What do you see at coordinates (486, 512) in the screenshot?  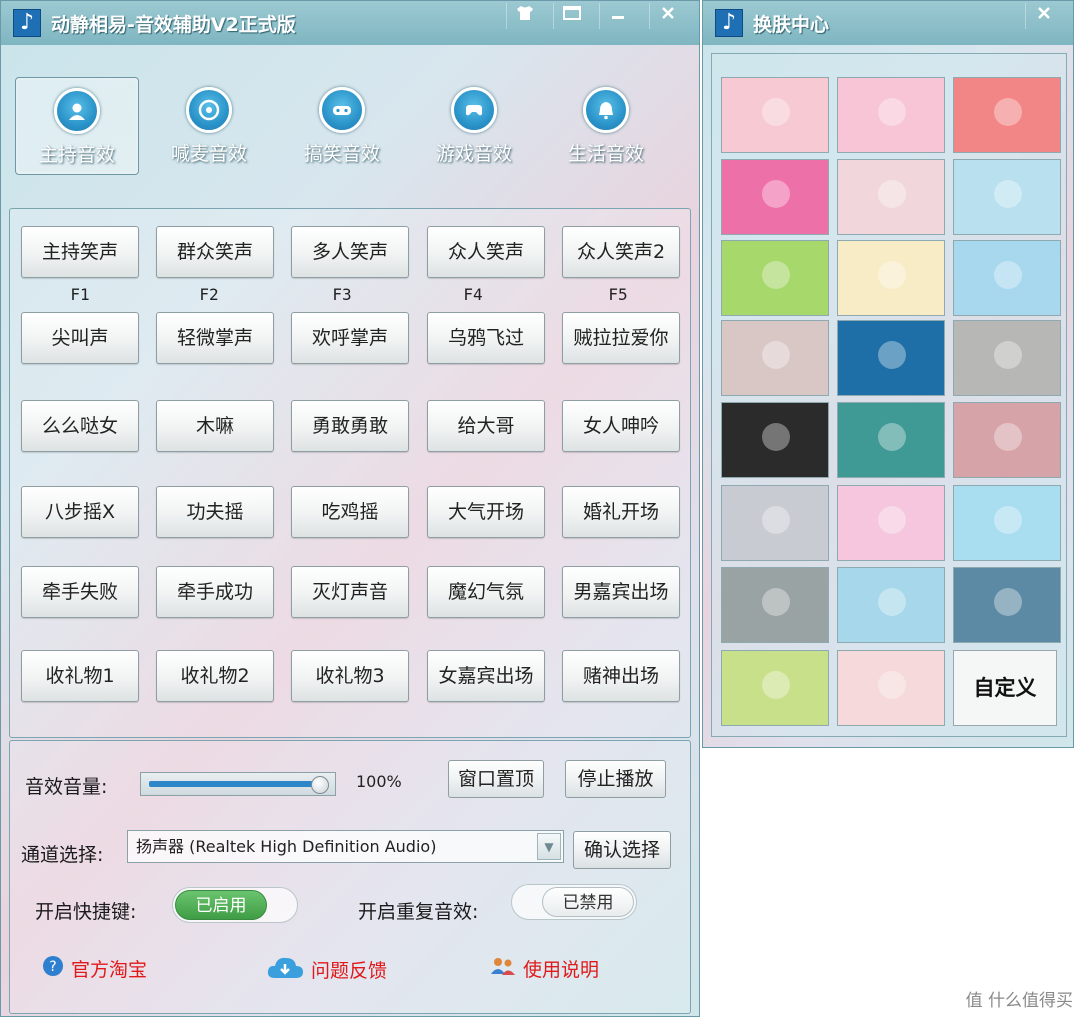 I see `sound-button: 大气开场` at bounding box center [486, 512].